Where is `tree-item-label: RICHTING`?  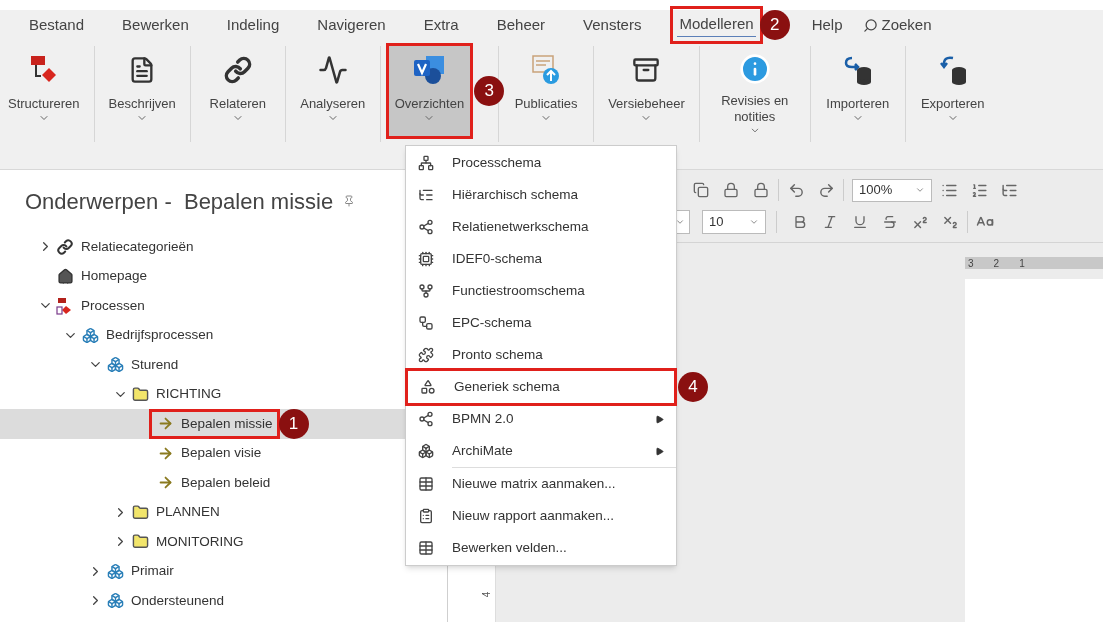 tree-item-label: RICHTING is located at coordinates (189, 394).